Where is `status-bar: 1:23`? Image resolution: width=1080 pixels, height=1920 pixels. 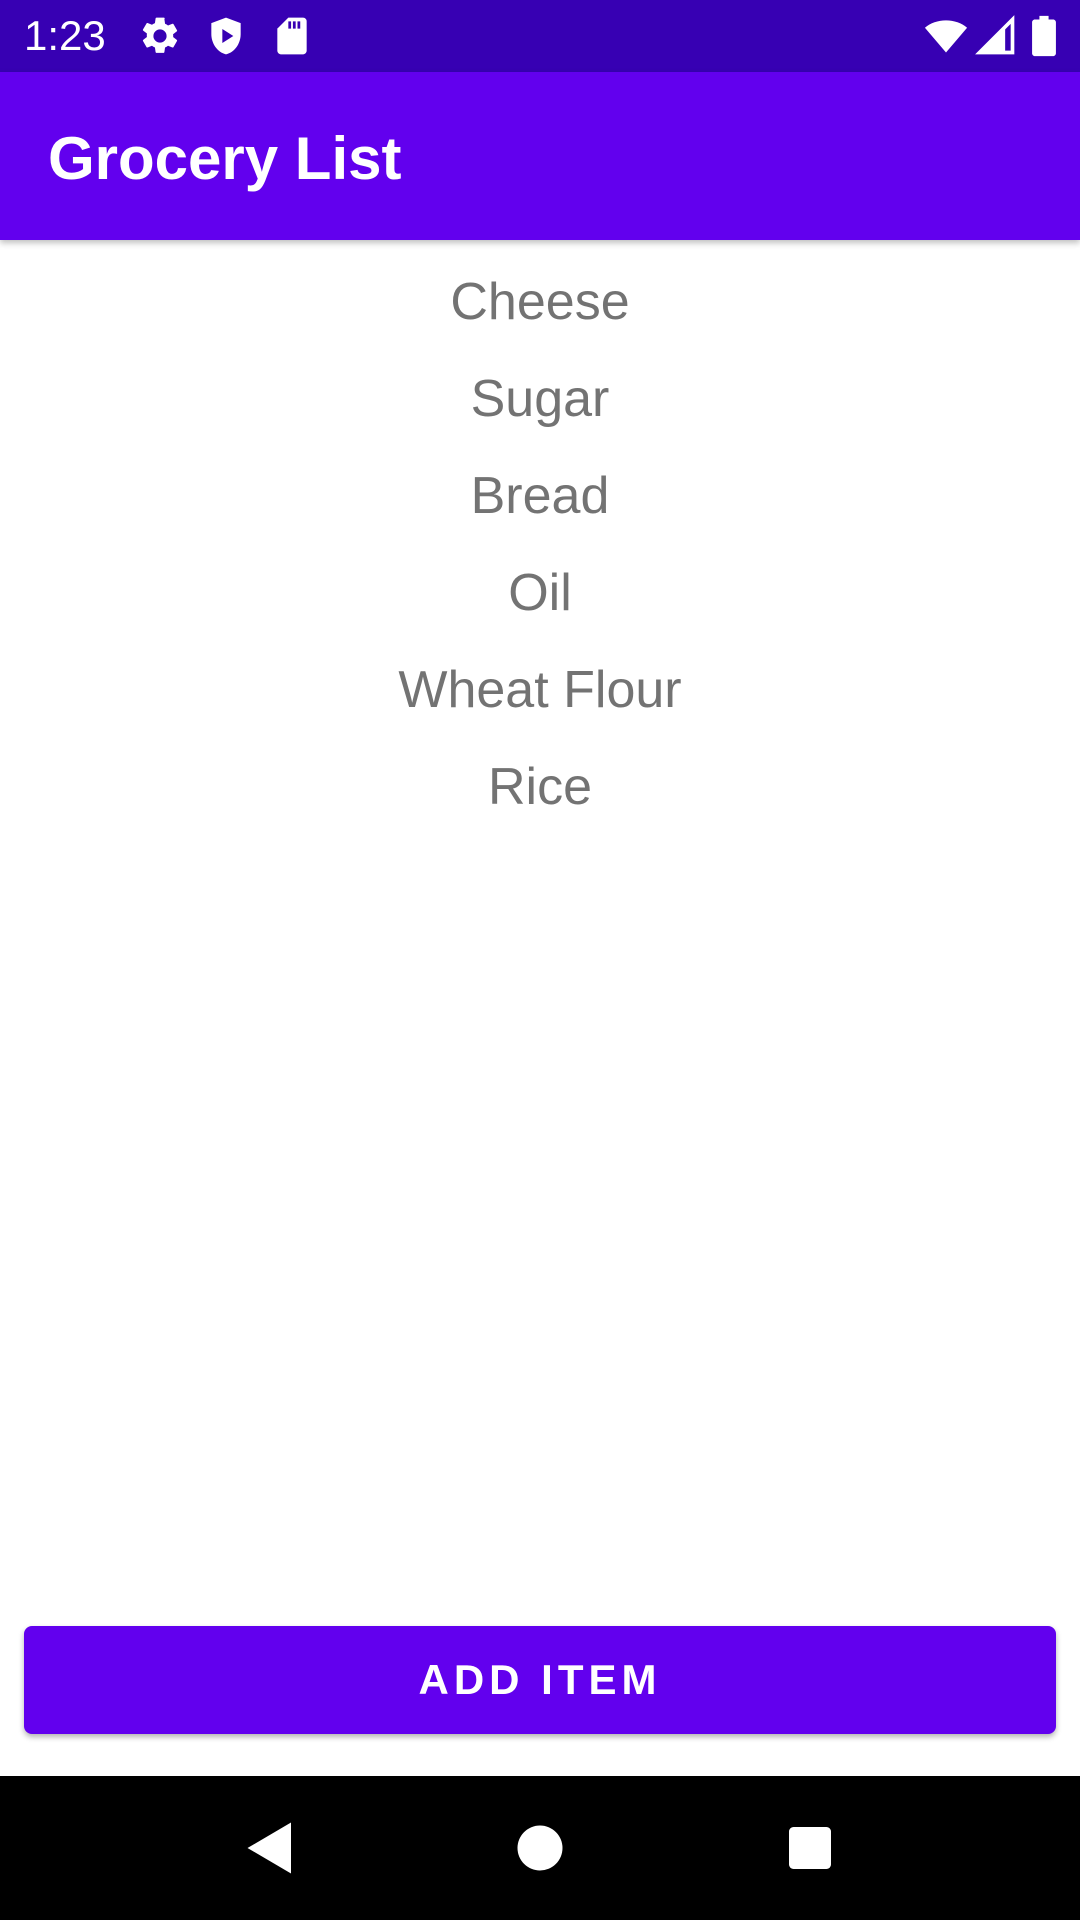 status-bar: 1:23 is located at coordinates (540, 36).